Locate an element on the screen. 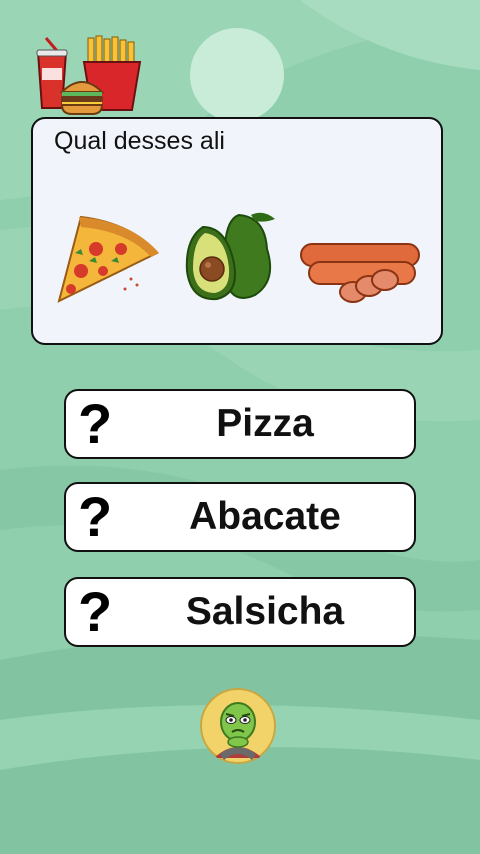 The width and height of the screenshot is (480, 854). answer-label: Salsicha is located at coordinates (265, 611).